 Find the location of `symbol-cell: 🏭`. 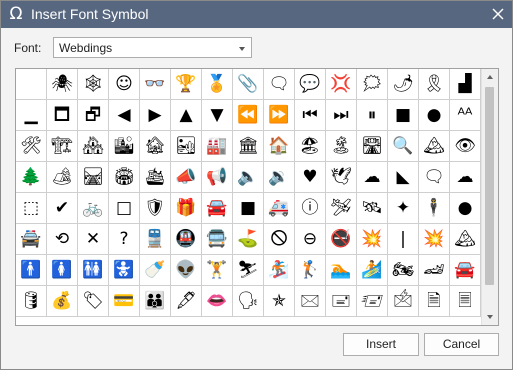

symbol-cell: 🏭 is located at coordinates (217, 146).